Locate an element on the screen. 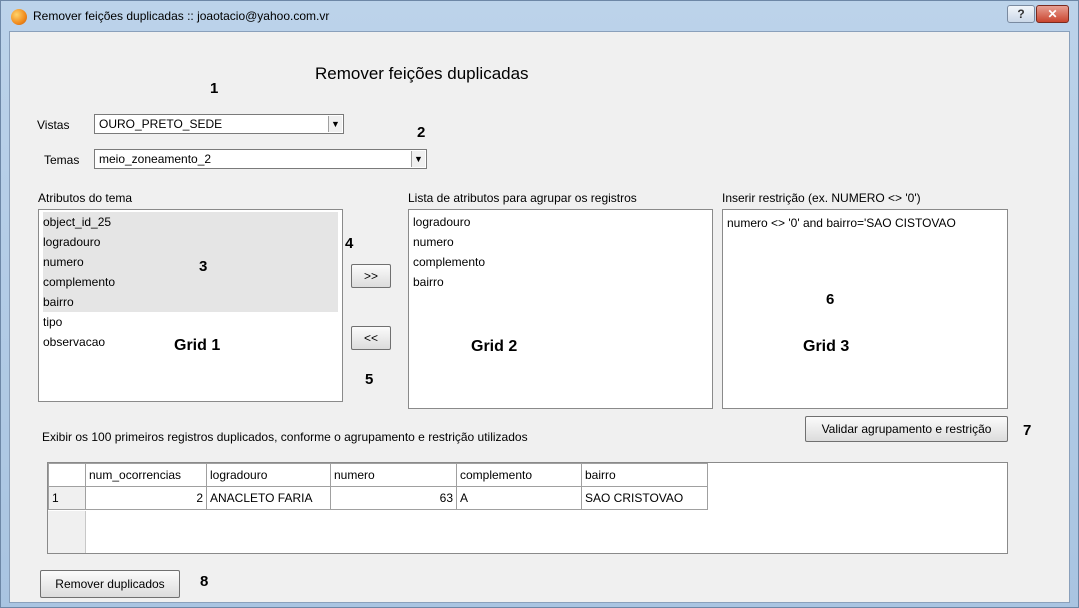 Image resolution: width=1079 pixels, height=608 pixels. vistas-label: Vistas is located at coordinates (53, 125).